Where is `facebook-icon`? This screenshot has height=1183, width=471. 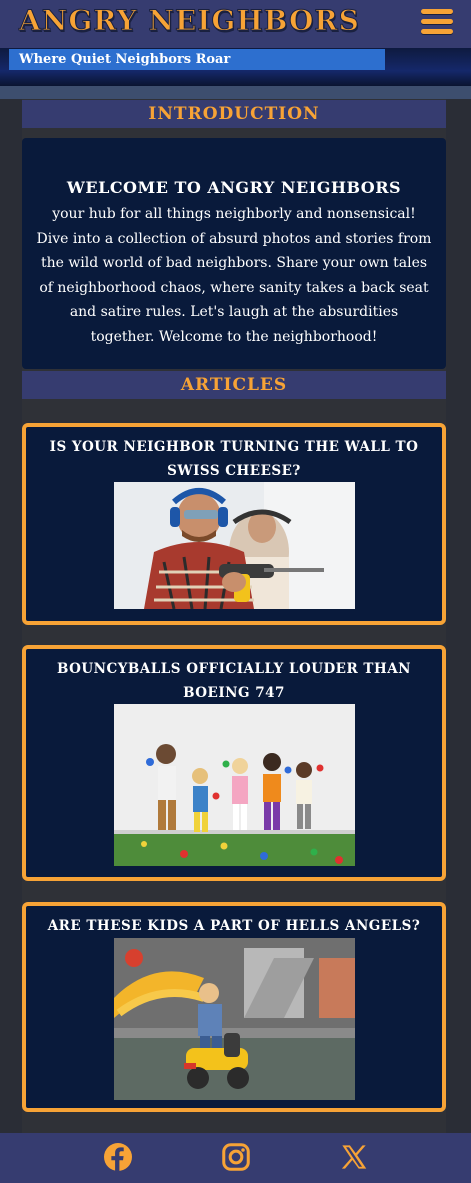
facebook-icon is located at coordinates (118, 1157).